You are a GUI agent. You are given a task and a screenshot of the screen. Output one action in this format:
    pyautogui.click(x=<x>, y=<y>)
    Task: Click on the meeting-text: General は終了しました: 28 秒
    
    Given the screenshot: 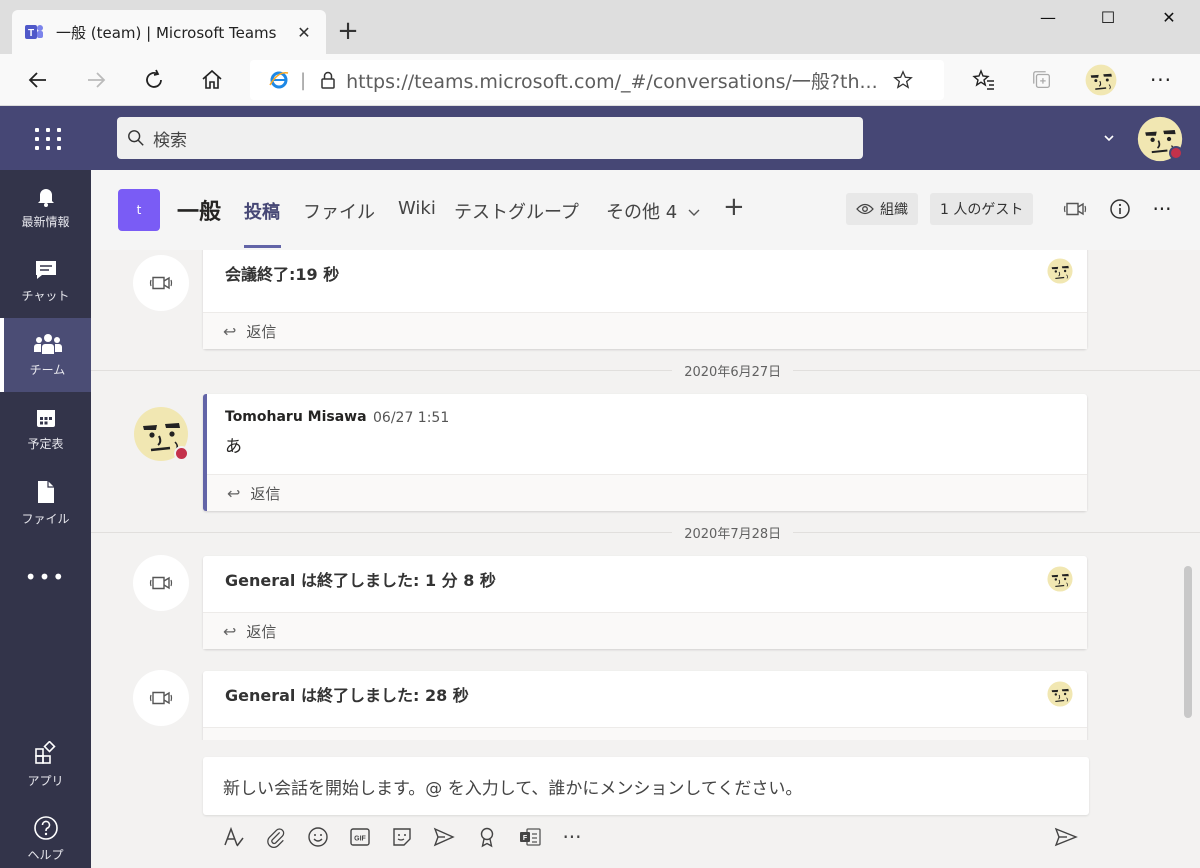 What is the action you would take?
    pyautogui.click(x=347, y=695)
    